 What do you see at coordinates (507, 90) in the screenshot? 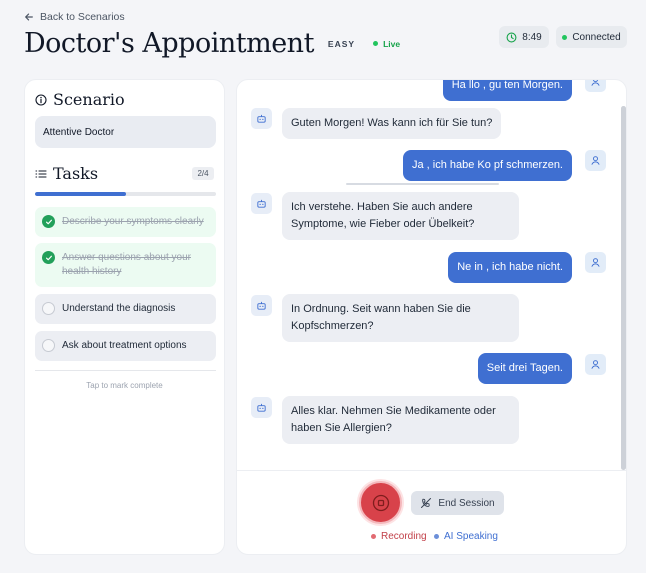
I see `user-message: Ha llo , gu ten Morgen.` at bounding box center [507, 90].